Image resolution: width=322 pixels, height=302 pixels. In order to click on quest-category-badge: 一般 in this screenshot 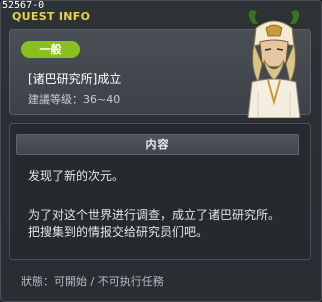, I will do `click(50, 49)`.